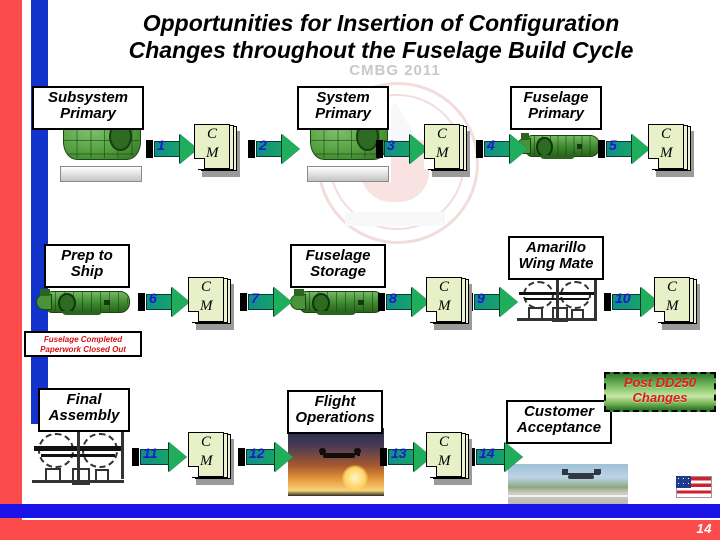 Image resolution: width=720 pixels, height=540 pixels. I want to click on stage-label-fuselage-storage: Fuselage Storage, so click(338, 266).